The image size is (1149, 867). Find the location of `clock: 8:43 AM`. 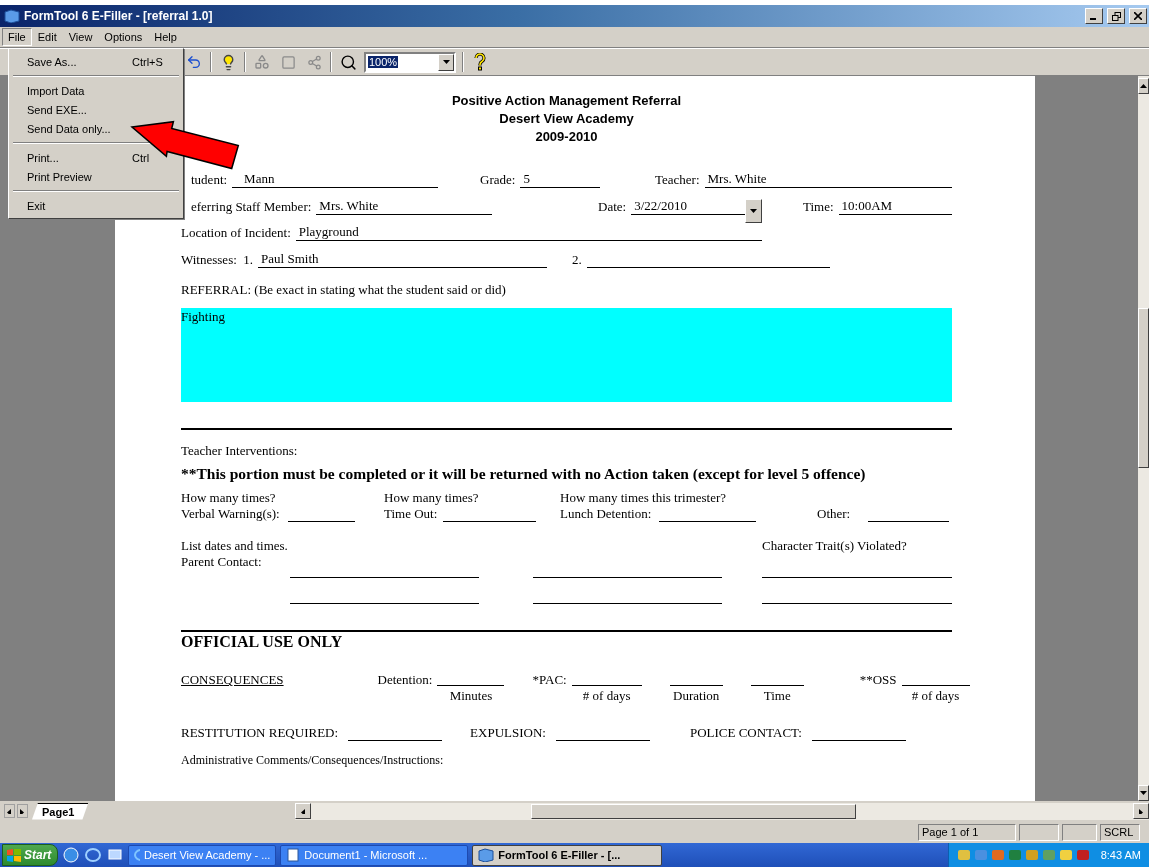

clock: 8:43 AM is located at coordinates (1120, 855).